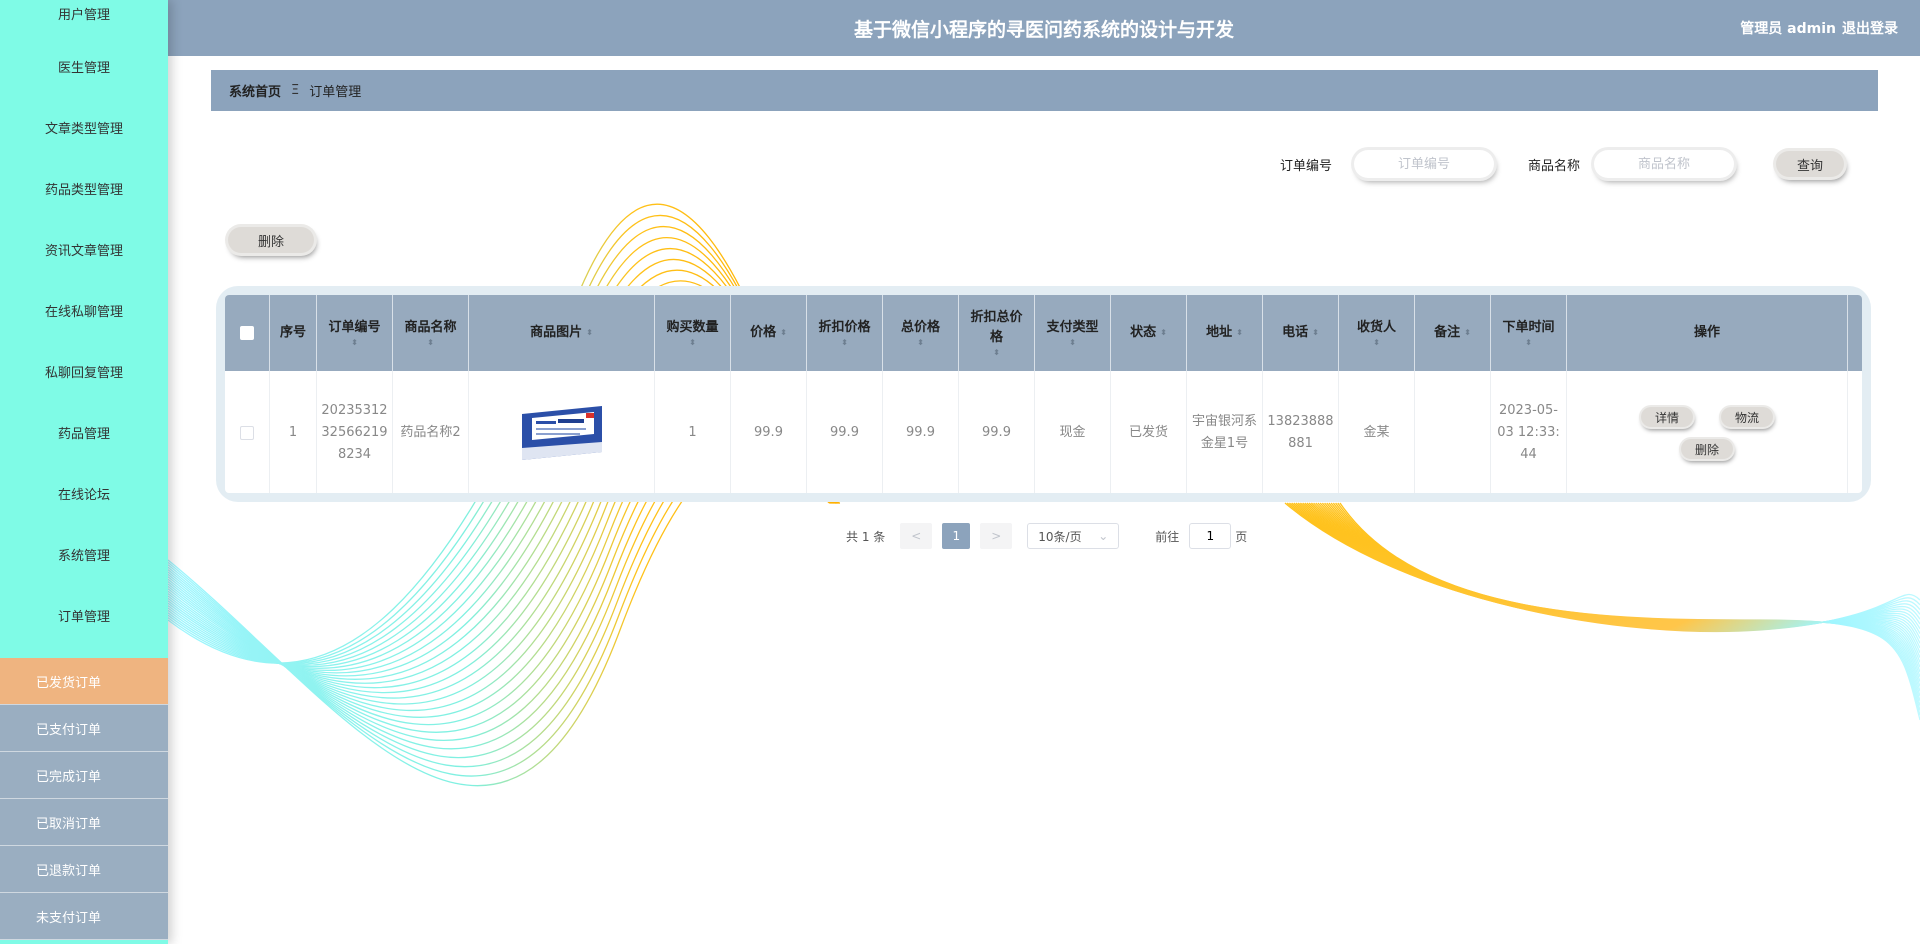  What do you see at coordinates (1528, 327) in the screenshot?
I see `column-header-label: 下单时间` at bounding box center [1528, 327].